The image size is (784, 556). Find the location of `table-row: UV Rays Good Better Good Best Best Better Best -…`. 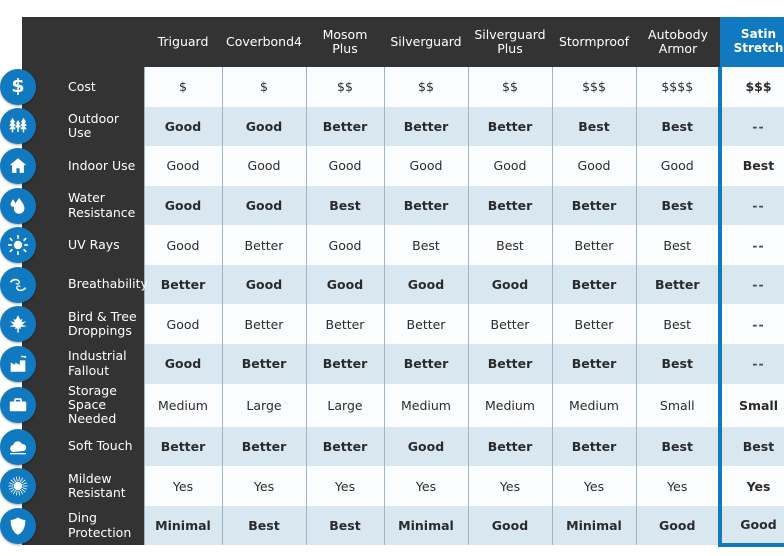

table-row: UV Rays Good Better Good Best Best Better Best -… is located at coordinates (392, 245).